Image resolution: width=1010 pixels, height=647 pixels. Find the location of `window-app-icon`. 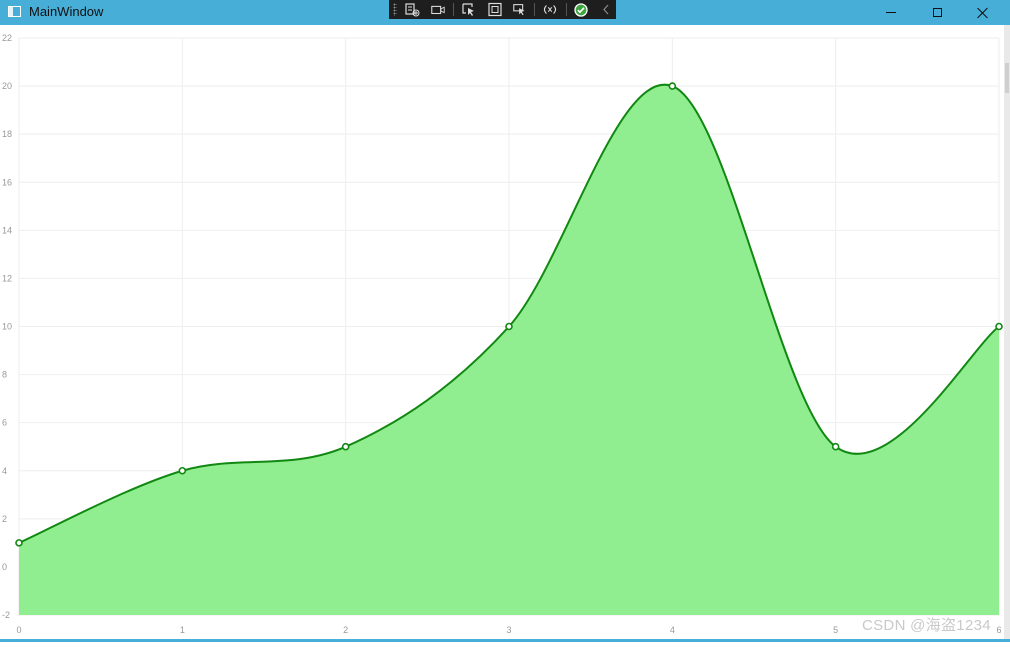

window-app-icon is located at coordinates (14, 11).